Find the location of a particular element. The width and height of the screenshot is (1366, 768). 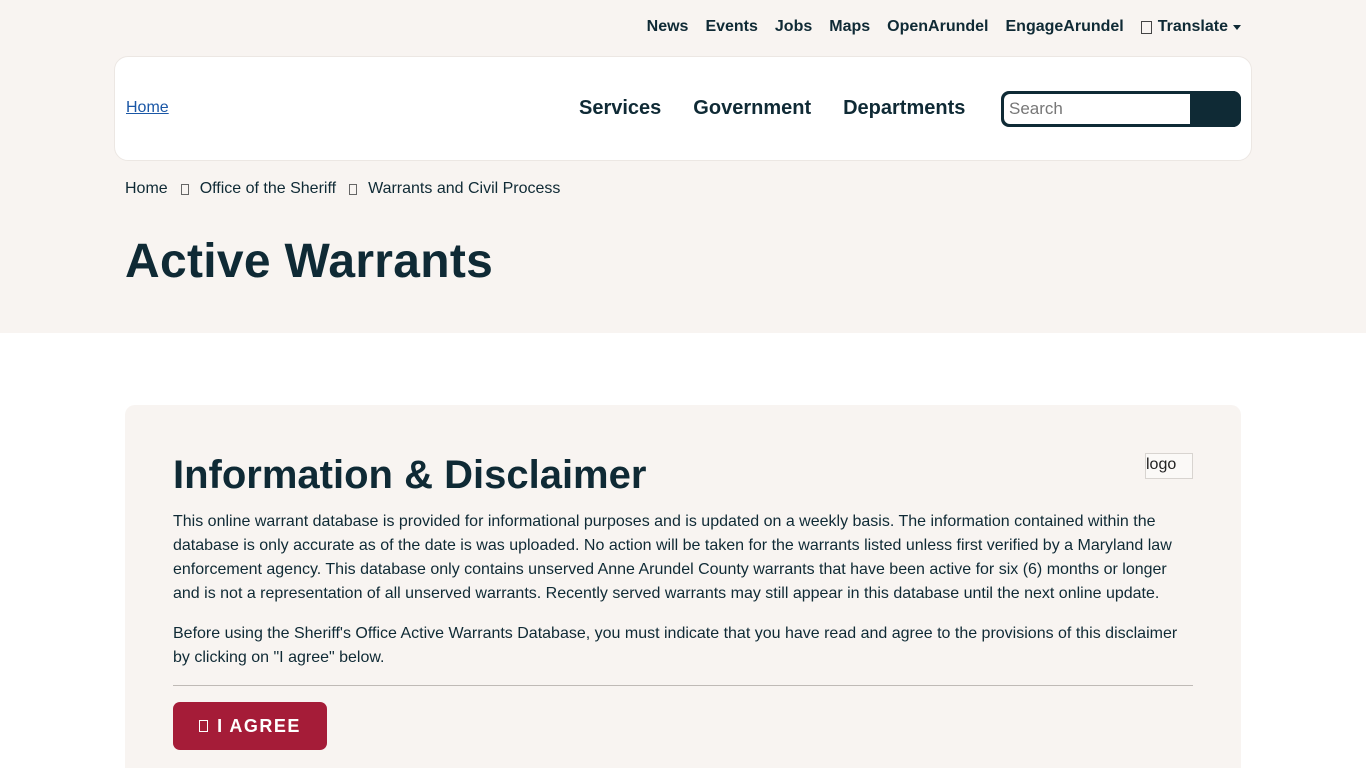

translate-label: Translate is located at coordinates (1192, 26).